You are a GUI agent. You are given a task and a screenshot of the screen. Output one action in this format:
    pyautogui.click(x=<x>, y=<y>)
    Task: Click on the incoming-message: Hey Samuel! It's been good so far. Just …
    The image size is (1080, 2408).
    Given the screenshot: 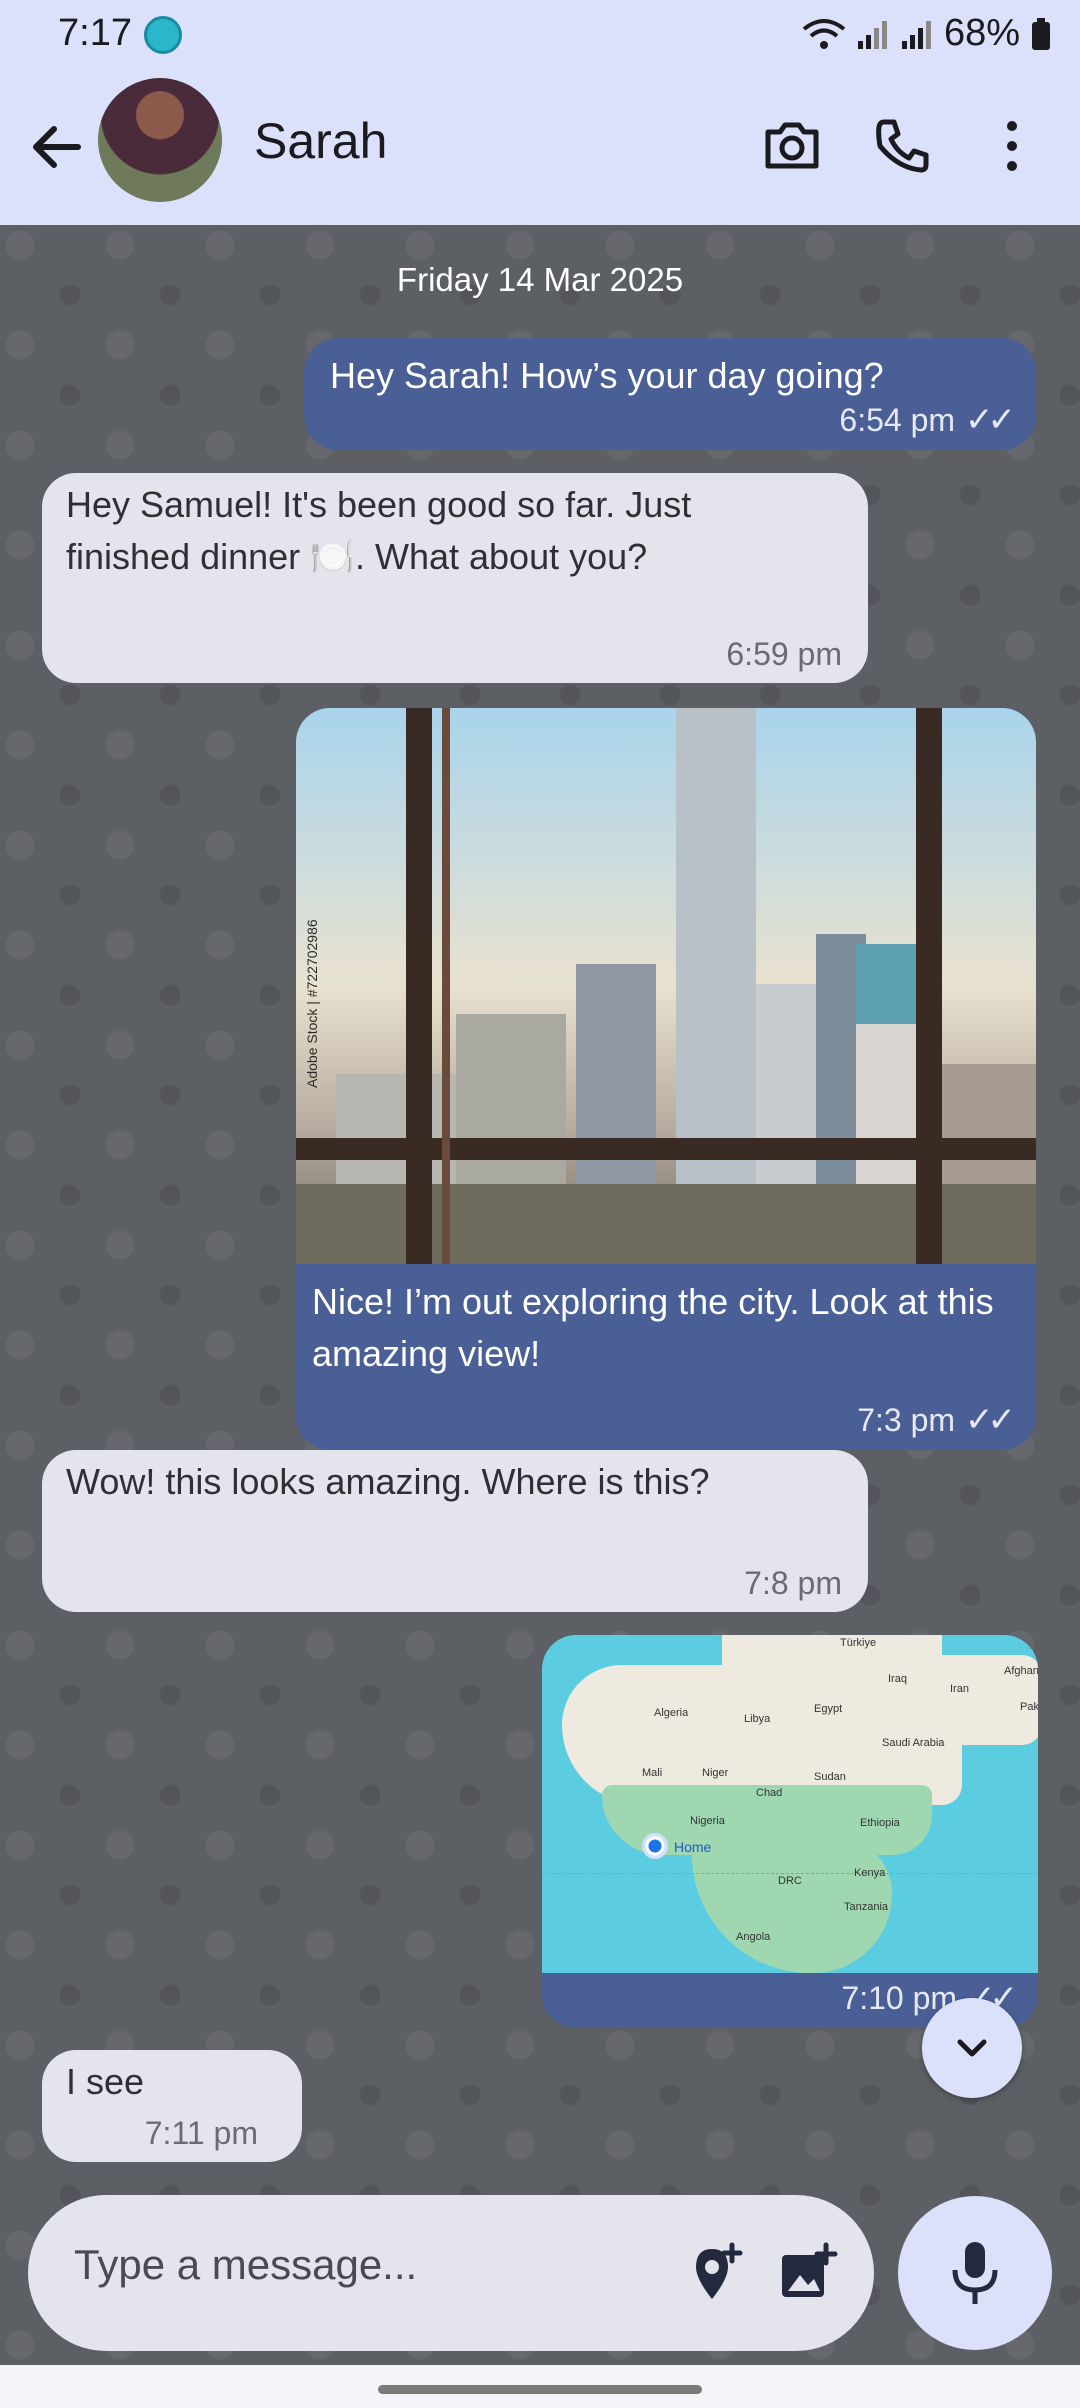 What is the action you would take?
    pyautogui.click(x=455, y=578)
    